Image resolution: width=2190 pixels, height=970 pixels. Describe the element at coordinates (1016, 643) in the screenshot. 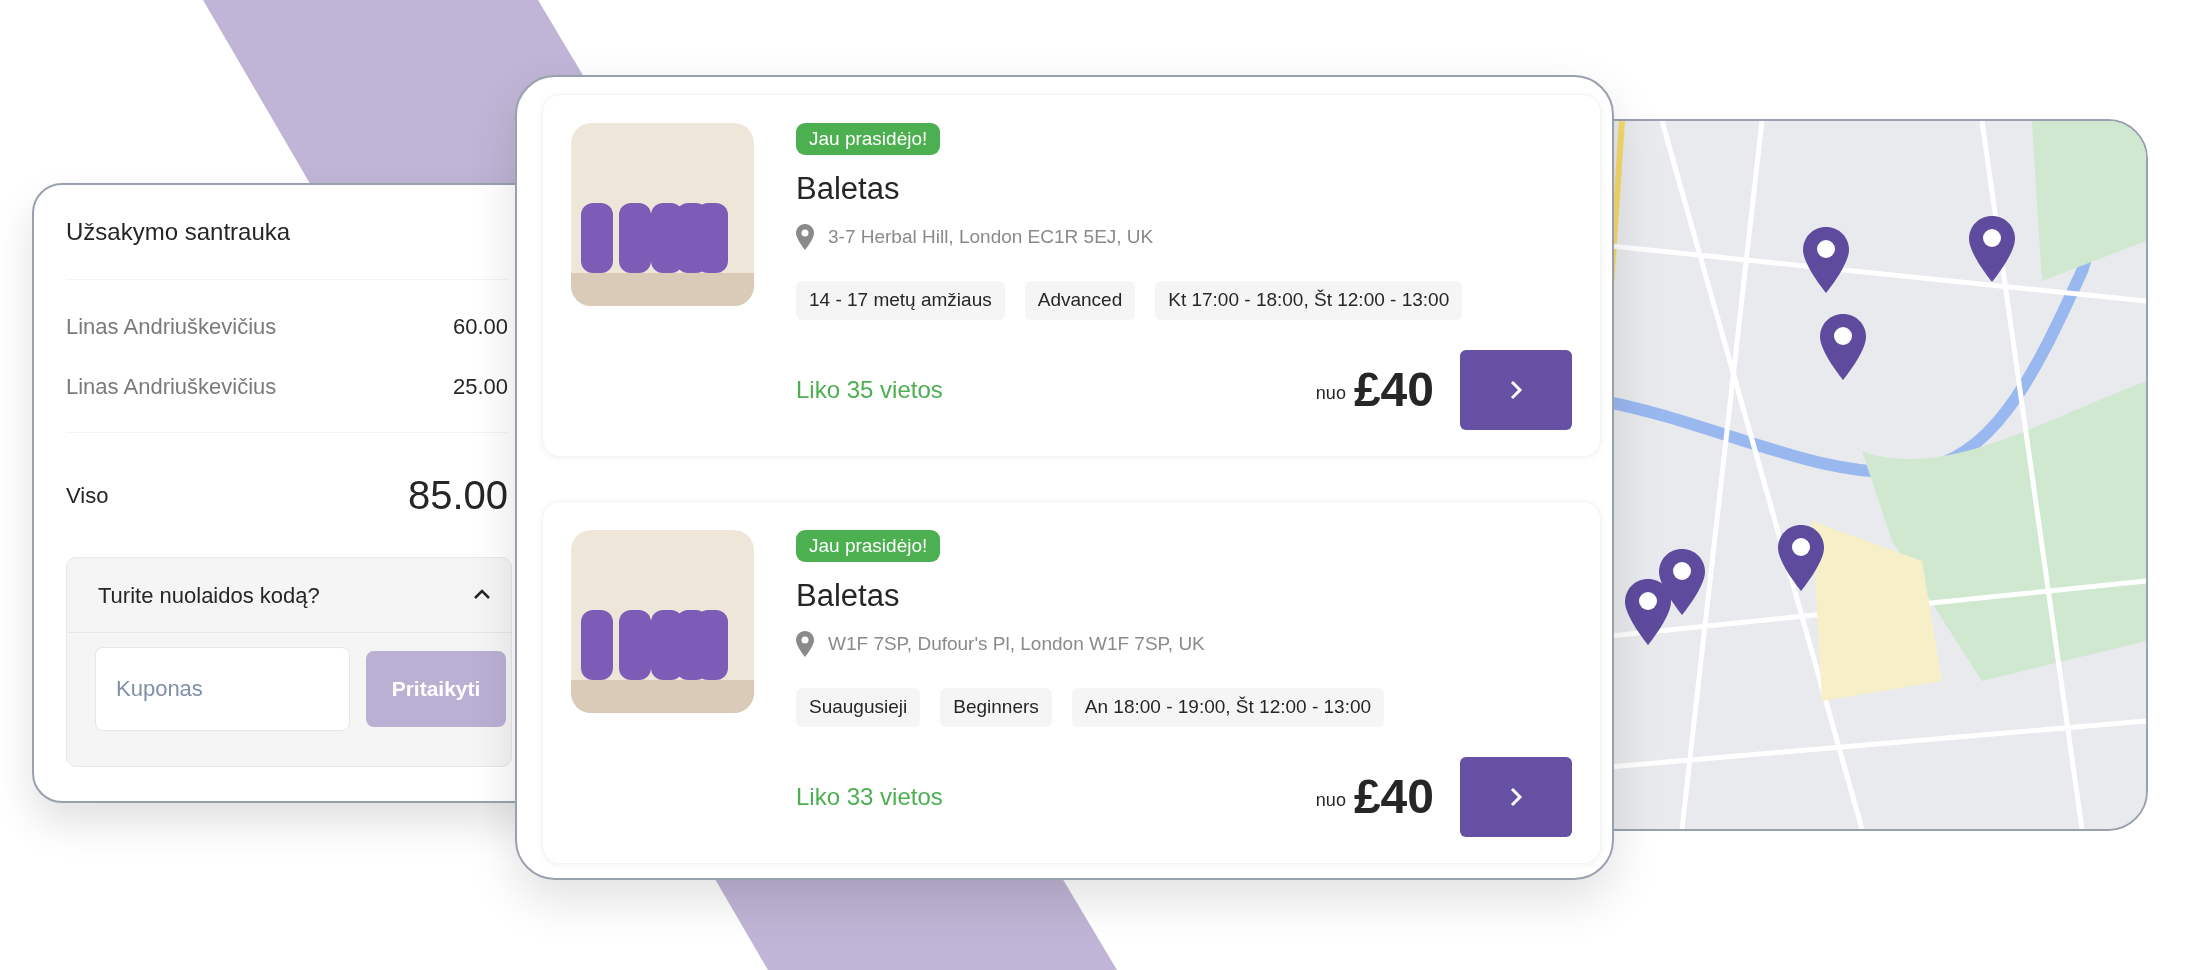

I see `class-address: W1F 7SP, Dufour's Pl, London W1F 7SP, UK` at that location.